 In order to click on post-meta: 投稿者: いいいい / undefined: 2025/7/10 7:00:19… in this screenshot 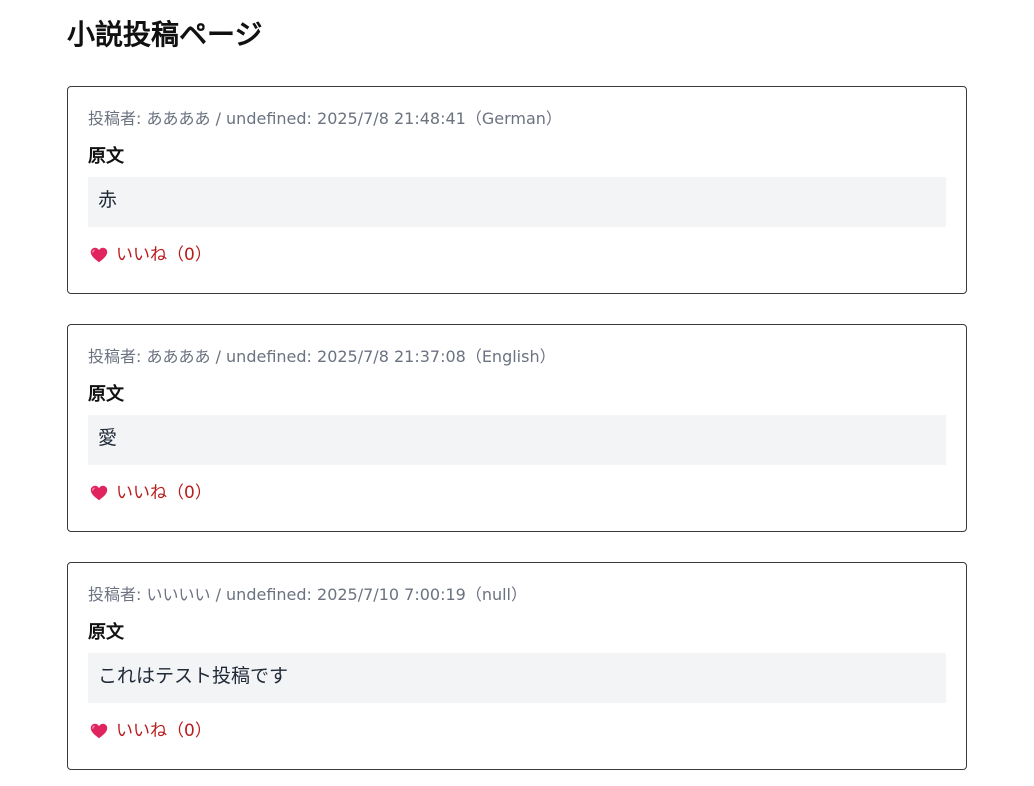, I will do `click(307, 594)`.